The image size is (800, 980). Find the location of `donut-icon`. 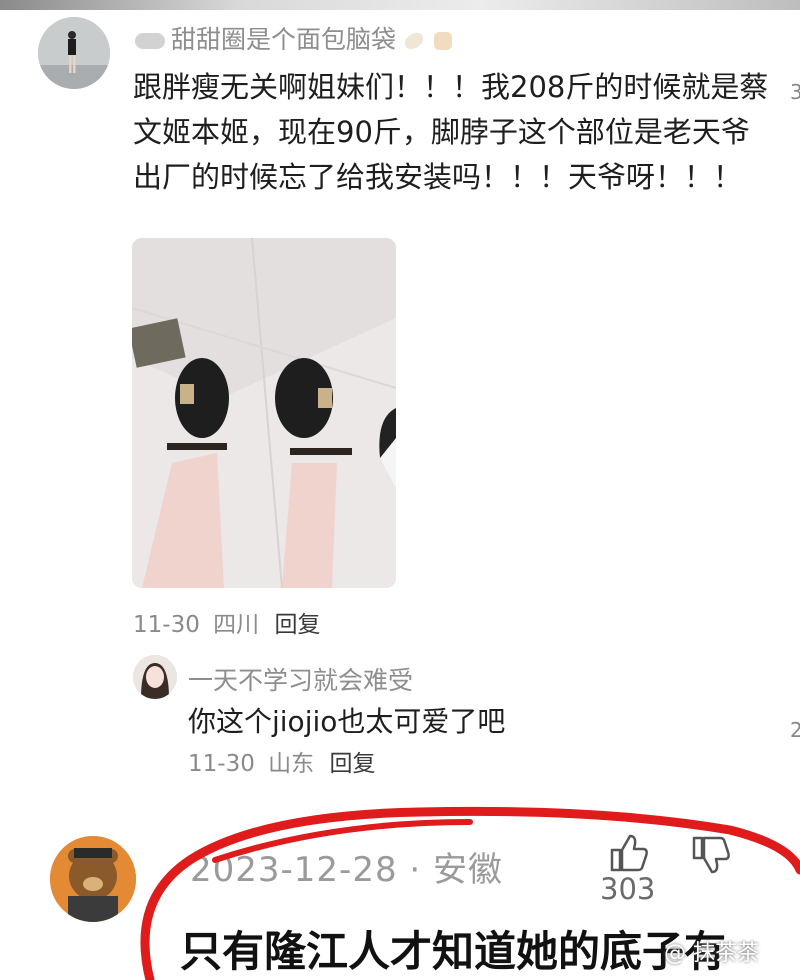

donut-icon is located at coordinates (150, 41).